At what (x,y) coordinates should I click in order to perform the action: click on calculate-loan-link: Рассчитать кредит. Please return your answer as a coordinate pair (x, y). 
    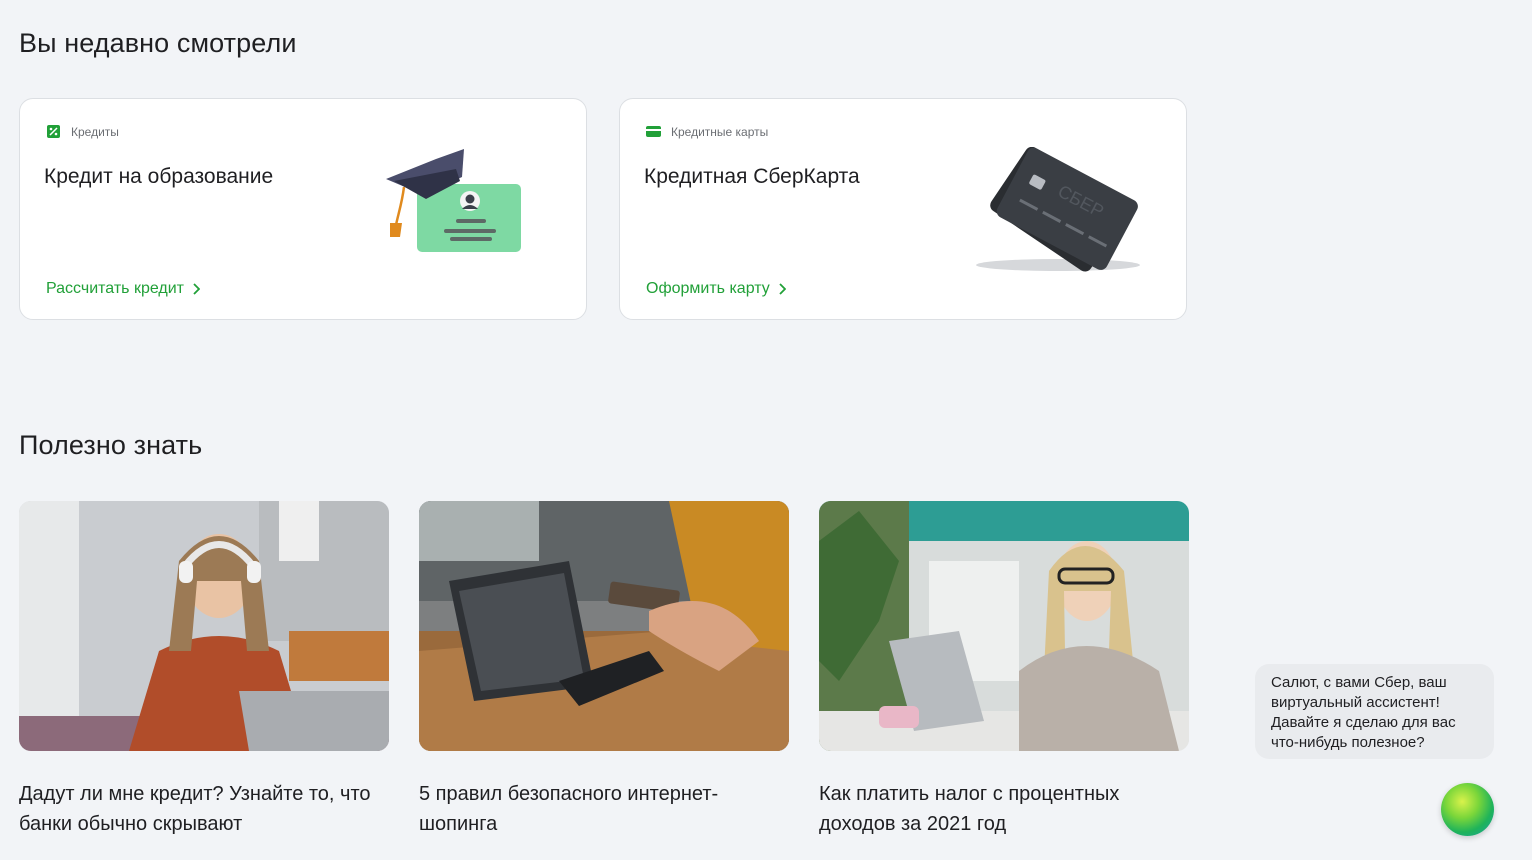
    Looking at the image, I should click on (123, 289).